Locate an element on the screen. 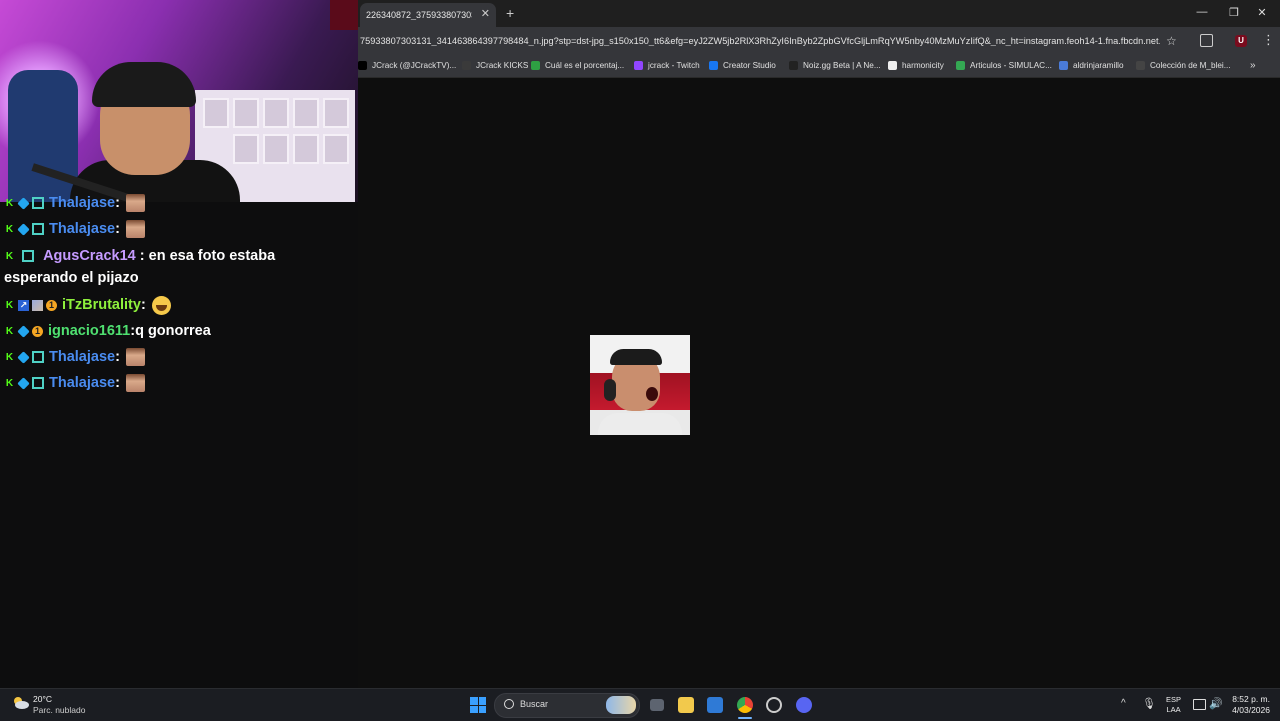 The width and height of the screenshot is (1280, 721). bookmark-item: jcrack - Twitch is located at coordinates (667, 65).